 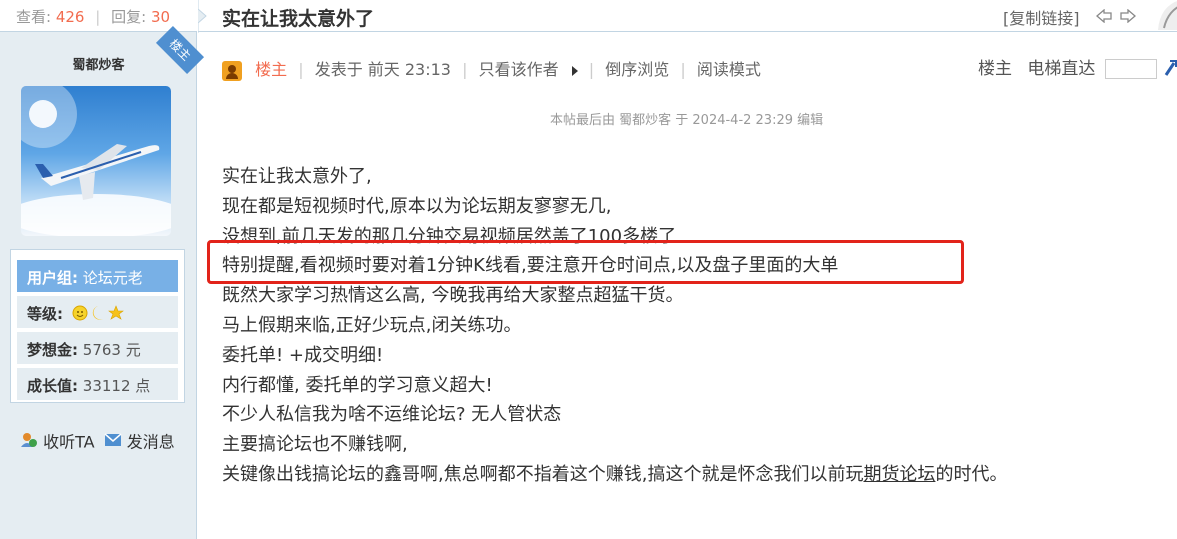 What do you see at coordinates (129, 17) in the screenshot?
I see `replies-label: 回复:` at bounding box center [129, 17].